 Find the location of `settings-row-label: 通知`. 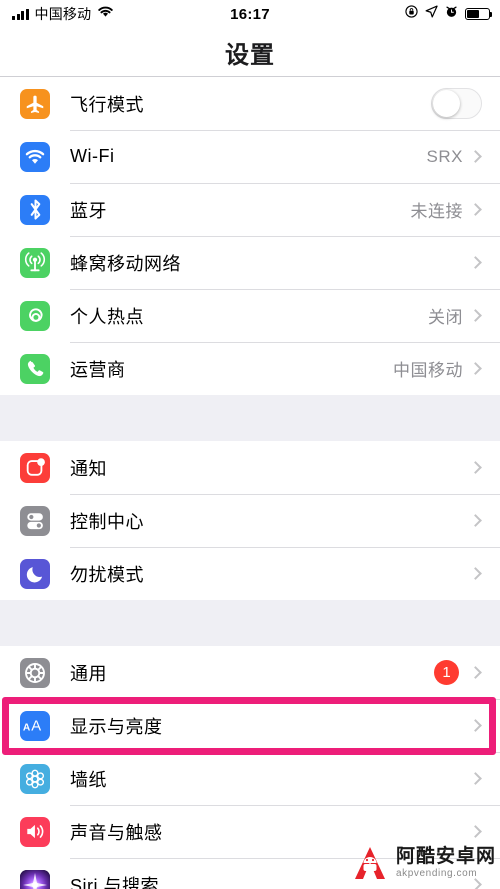

settings-row-label: 通知 is located at coordinates (88, 468).